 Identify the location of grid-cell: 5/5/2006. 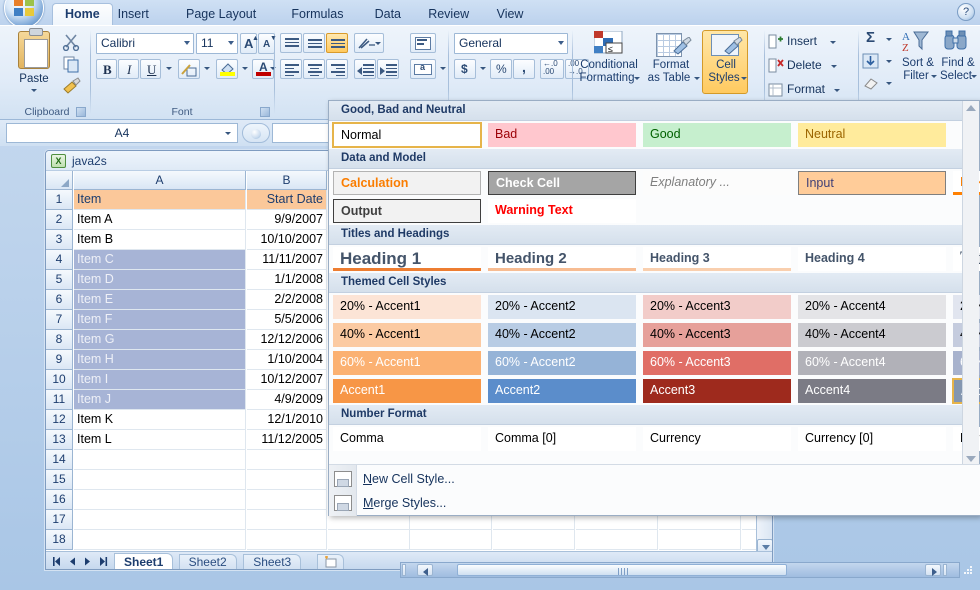
(287, 320).